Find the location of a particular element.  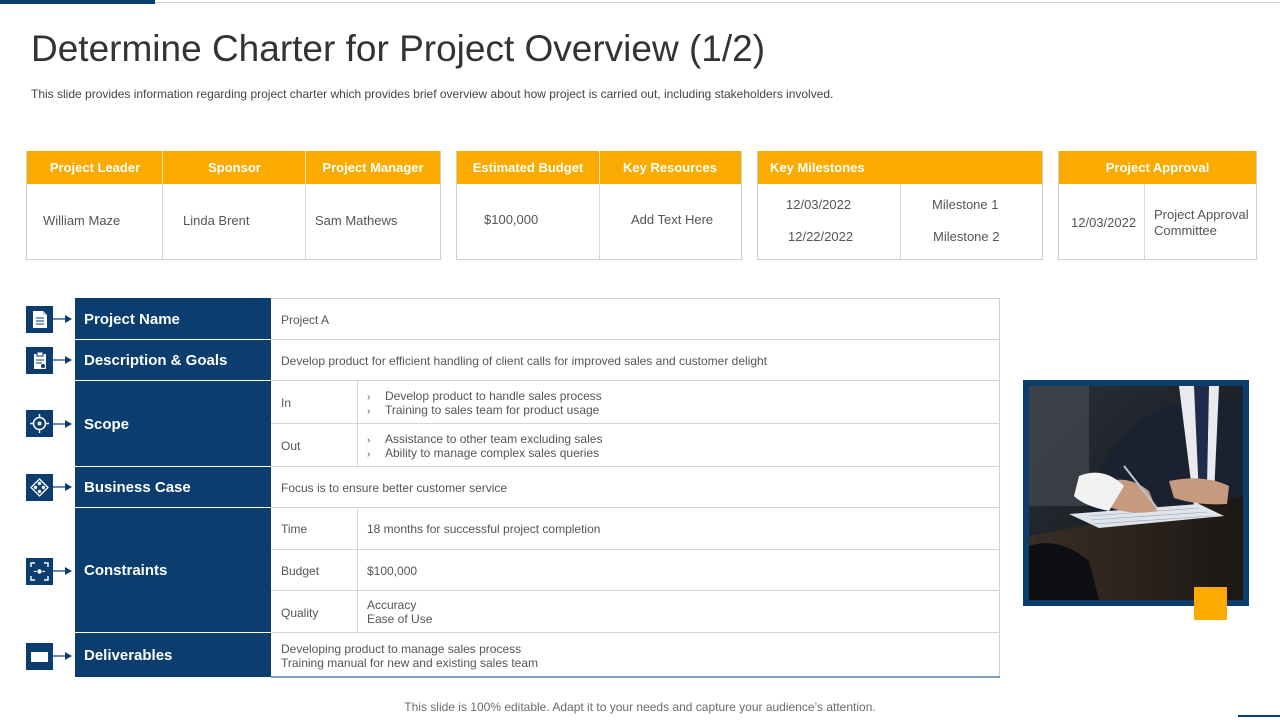

milestone-2-date: 12/22/2022 is located at coordinates (821, 236).